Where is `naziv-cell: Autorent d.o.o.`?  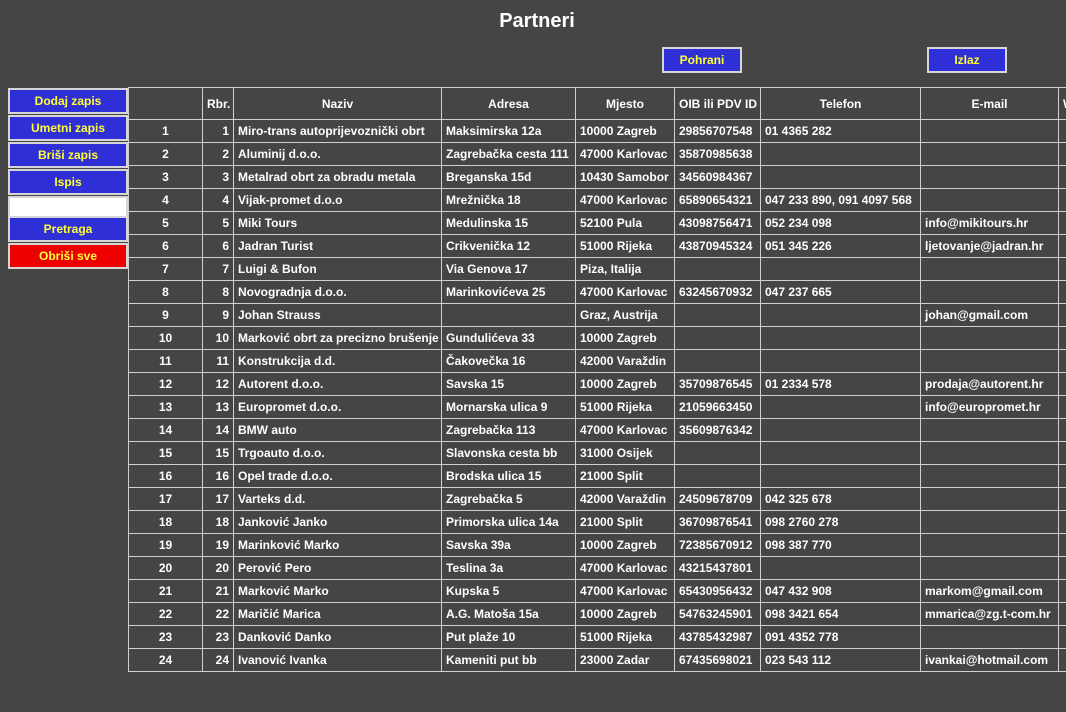 naziv-cell: Autorent d.o.o. is located at coordinates (337, 384).